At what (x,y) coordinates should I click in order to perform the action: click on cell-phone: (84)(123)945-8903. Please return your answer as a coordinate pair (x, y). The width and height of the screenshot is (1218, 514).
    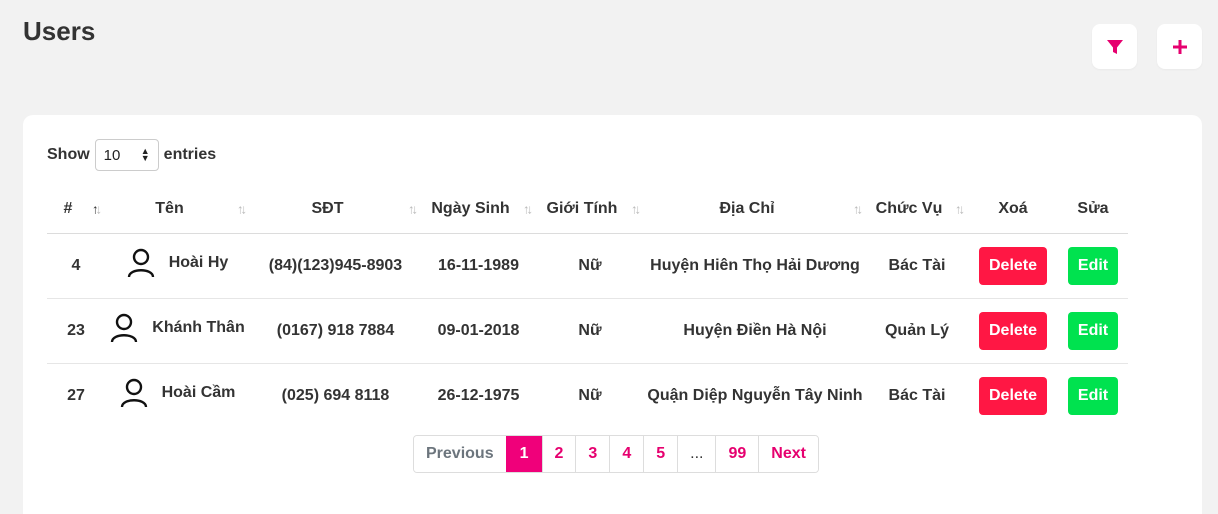
    Looking at the image, I should click on (335, 266).